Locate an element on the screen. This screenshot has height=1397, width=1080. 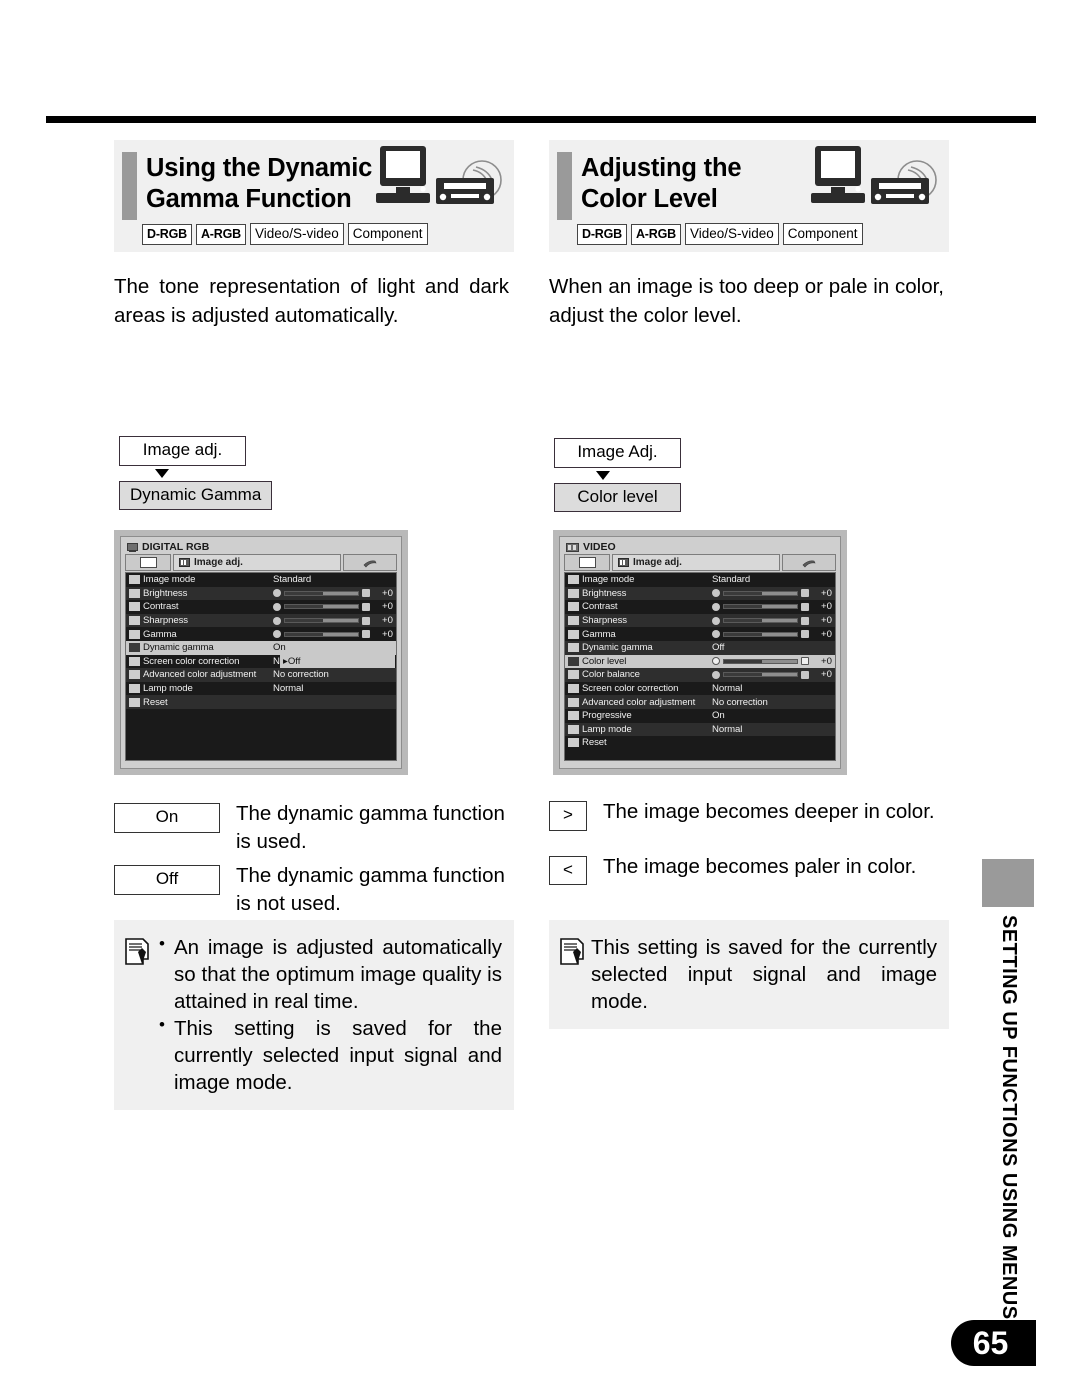
osd-item-label: Color balance is located at coordinates (611, 675).